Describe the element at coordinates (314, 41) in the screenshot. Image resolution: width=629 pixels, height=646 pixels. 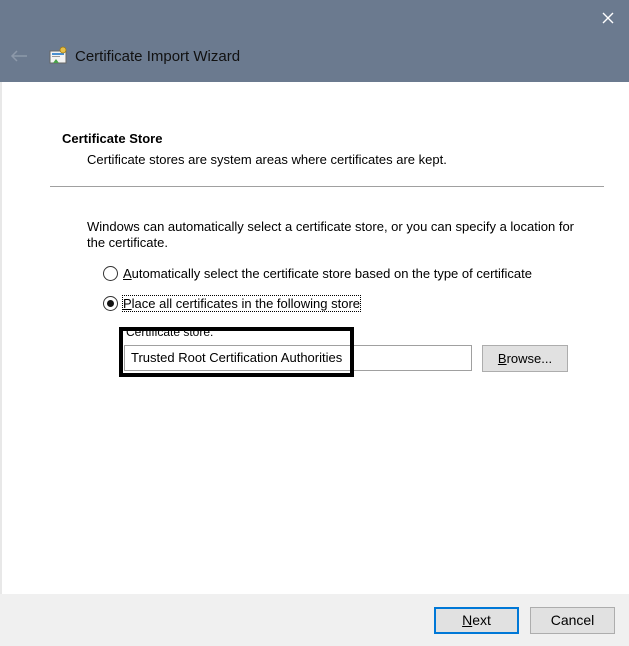
I see `title-bar: Certificate Import Wizard` at that location.